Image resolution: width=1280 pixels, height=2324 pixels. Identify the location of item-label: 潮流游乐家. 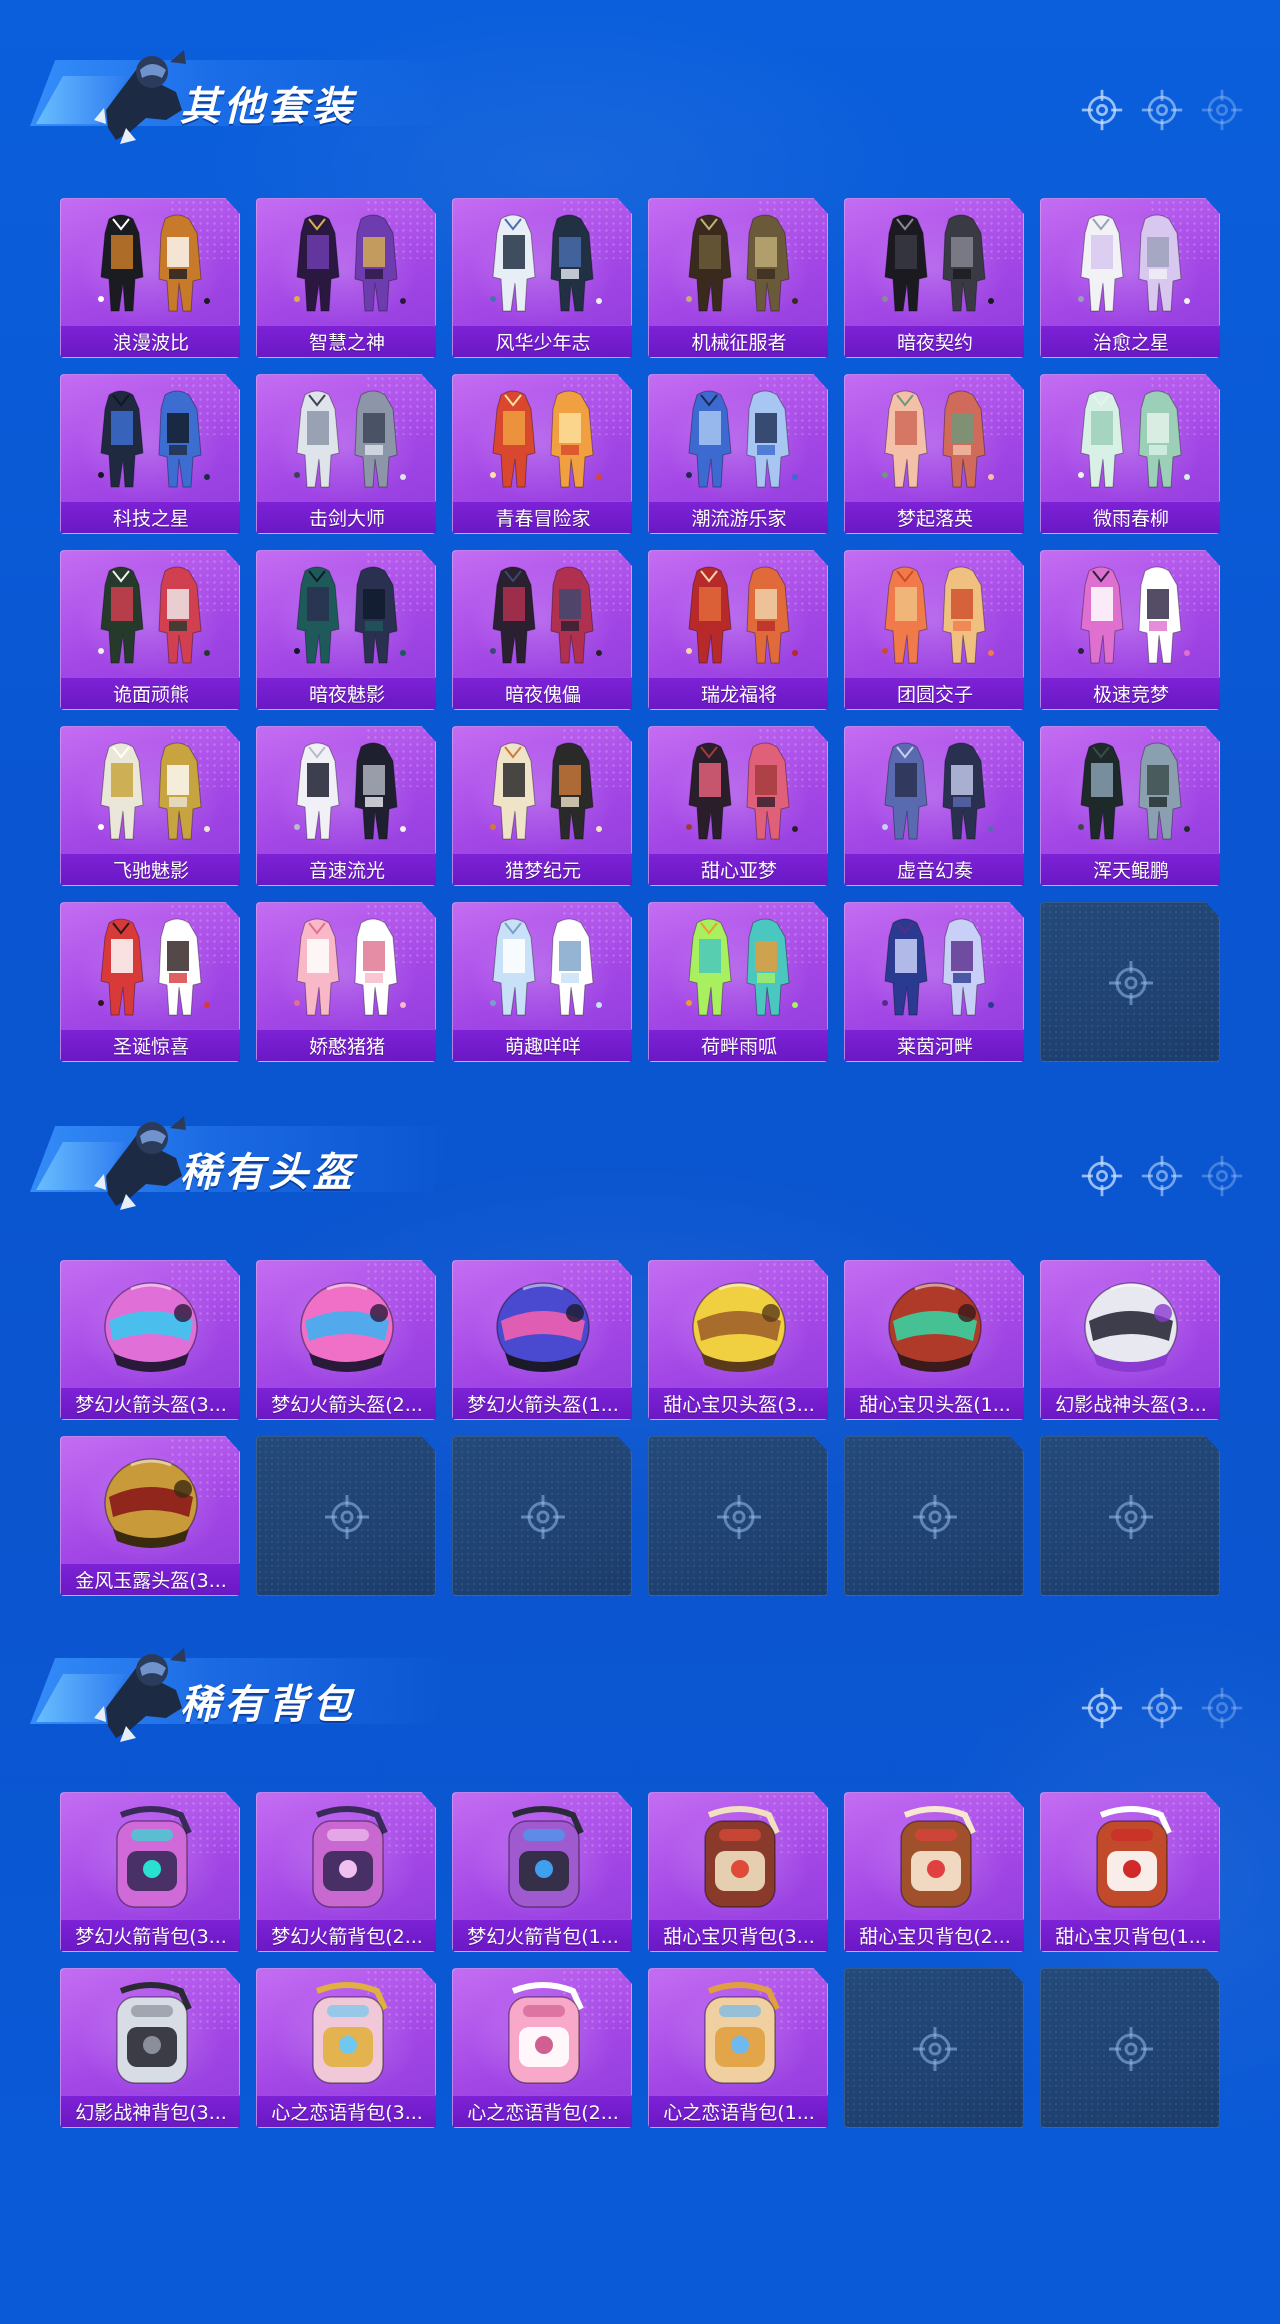
(739, 519).